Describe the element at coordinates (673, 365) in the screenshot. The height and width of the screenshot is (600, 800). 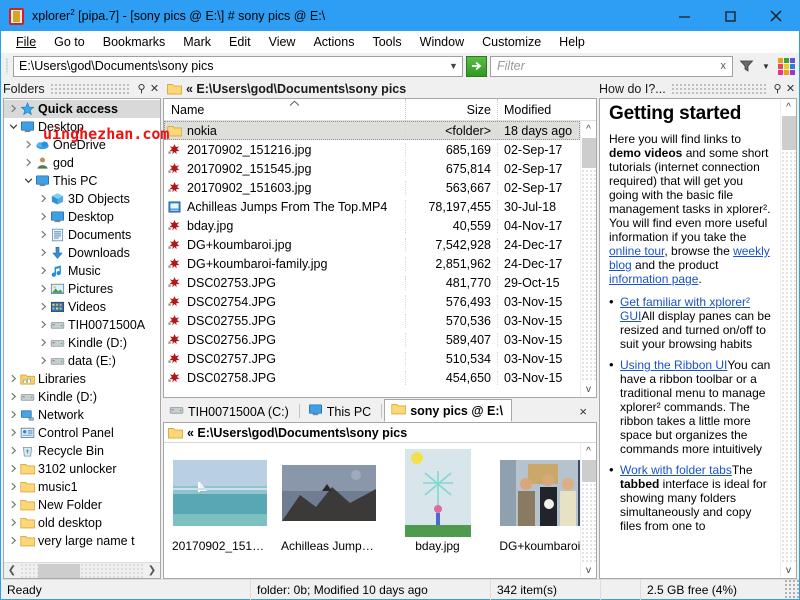
I see `help-item-link: Using the Ribbon UI` at that location.